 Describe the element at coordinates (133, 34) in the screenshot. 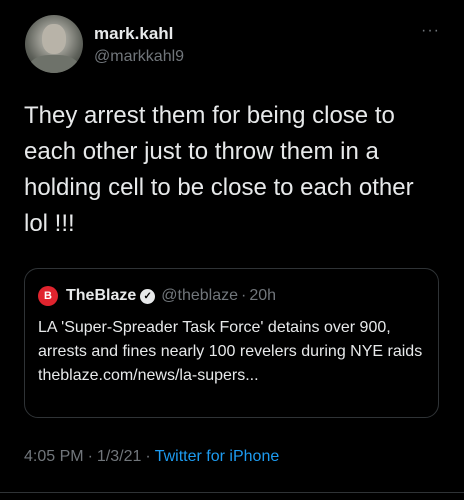

I see `author-display-name: mark.kahl` at that location.